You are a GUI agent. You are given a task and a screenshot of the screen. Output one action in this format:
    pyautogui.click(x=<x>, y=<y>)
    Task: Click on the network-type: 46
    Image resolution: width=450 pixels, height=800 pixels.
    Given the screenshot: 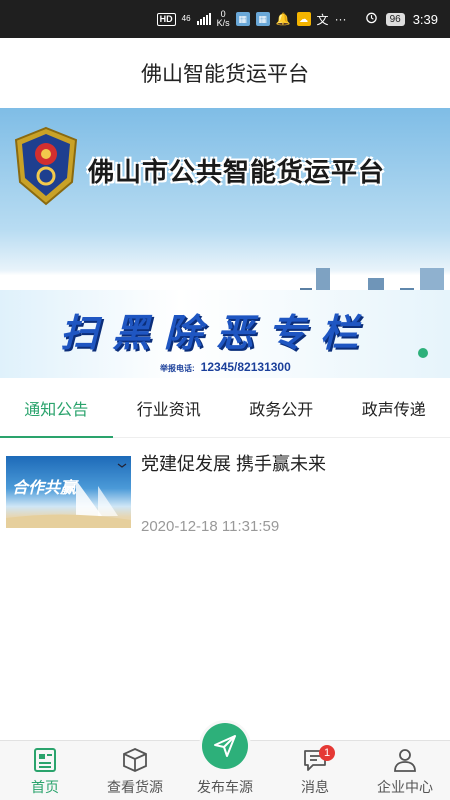 What is the action you would take?
    pyautogui.click(x=186, y=18)
    